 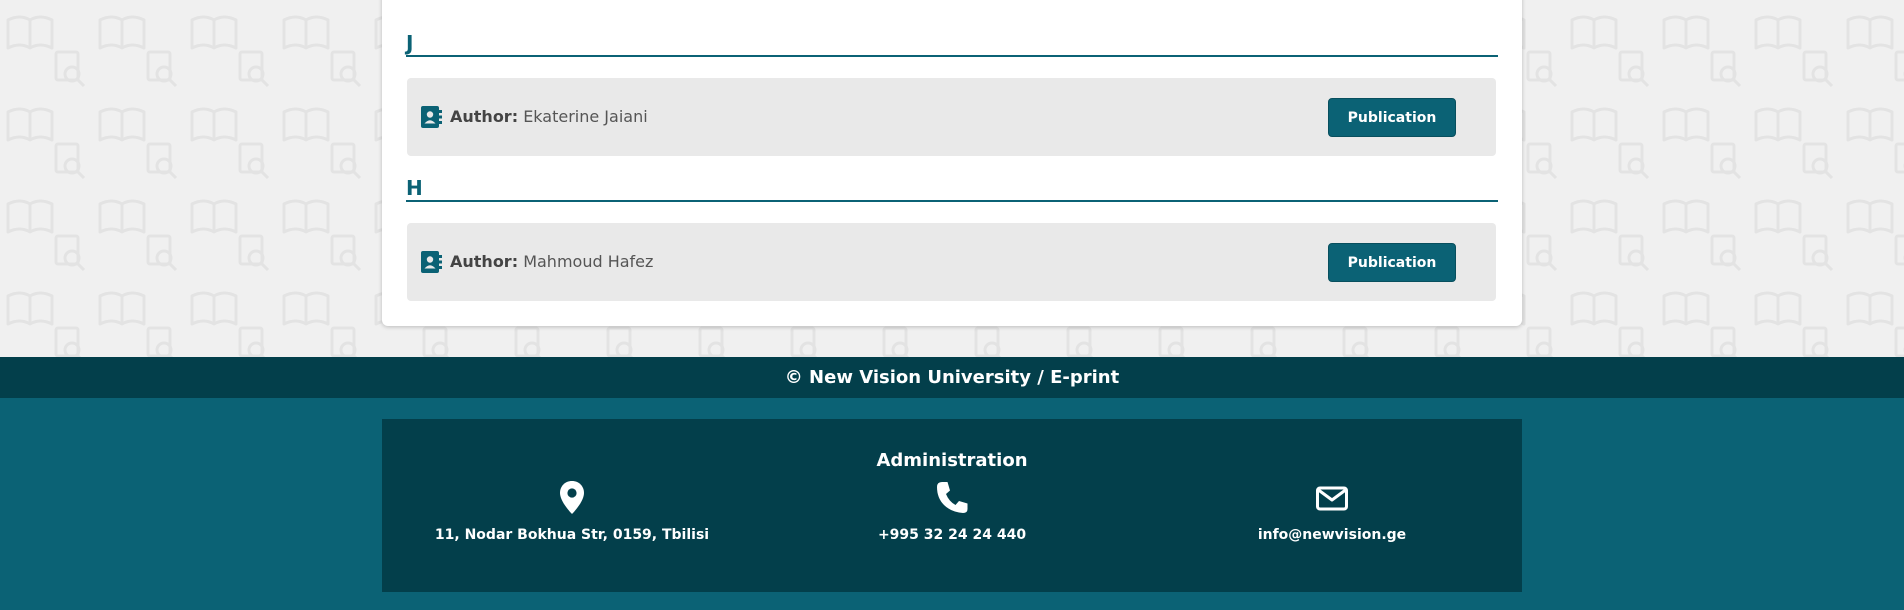 I want to click on location-pin-icon, so click(x=572, y=497).